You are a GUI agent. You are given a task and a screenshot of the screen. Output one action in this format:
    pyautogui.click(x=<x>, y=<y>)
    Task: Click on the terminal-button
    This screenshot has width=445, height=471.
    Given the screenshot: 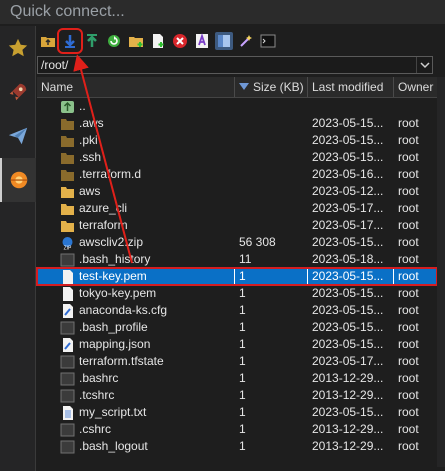 What is the action you would take?
    pyautogui.click(x=268, y=41)
    